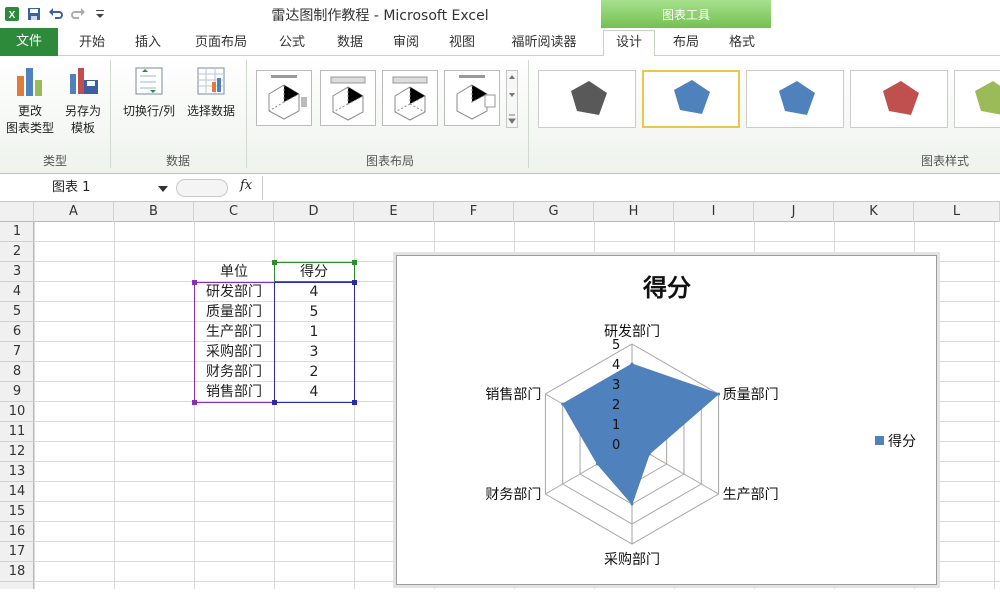  I want to click on row-header: 1, so click(17, 232).